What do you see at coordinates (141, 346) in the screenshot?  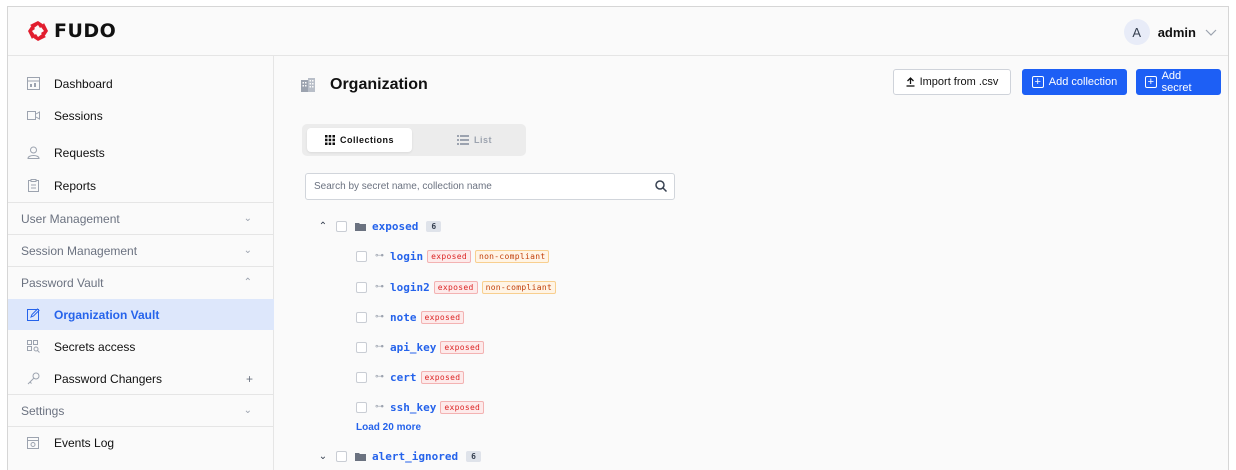 I see `sidebar-item-secrets-access: Secrets access` at bounding box center [141, 346].